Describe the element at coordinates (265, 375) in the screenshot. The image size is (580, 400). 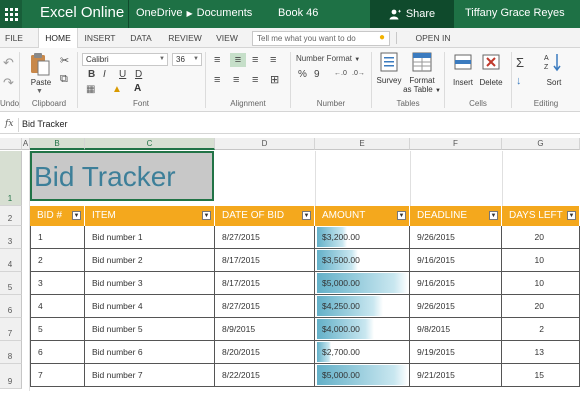
I see `cell-date: 8/22/2015` at that location.